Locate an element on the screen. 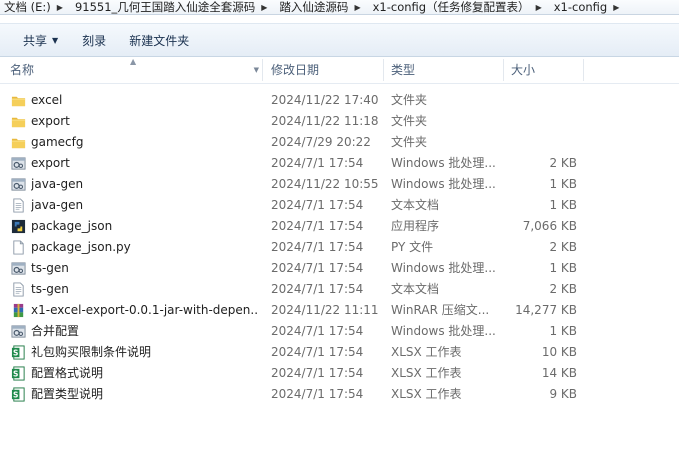 This screenshot has height=458, width=679. file-name: ts-gen is located at coordinates (50, 289).